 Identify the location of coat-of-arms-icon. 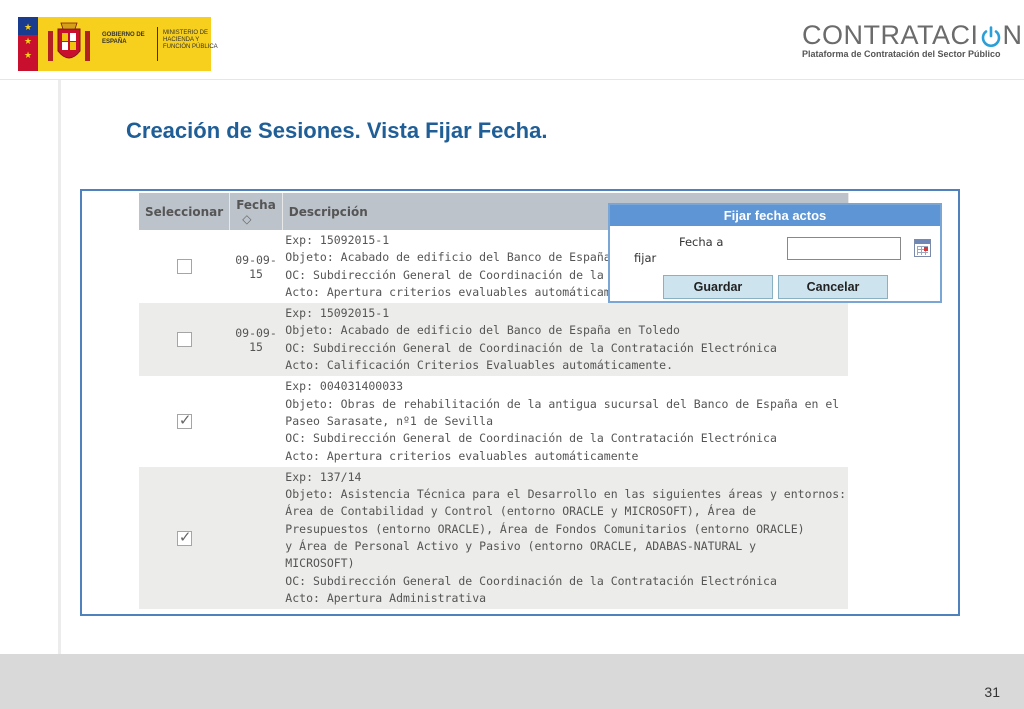
(69, 41).